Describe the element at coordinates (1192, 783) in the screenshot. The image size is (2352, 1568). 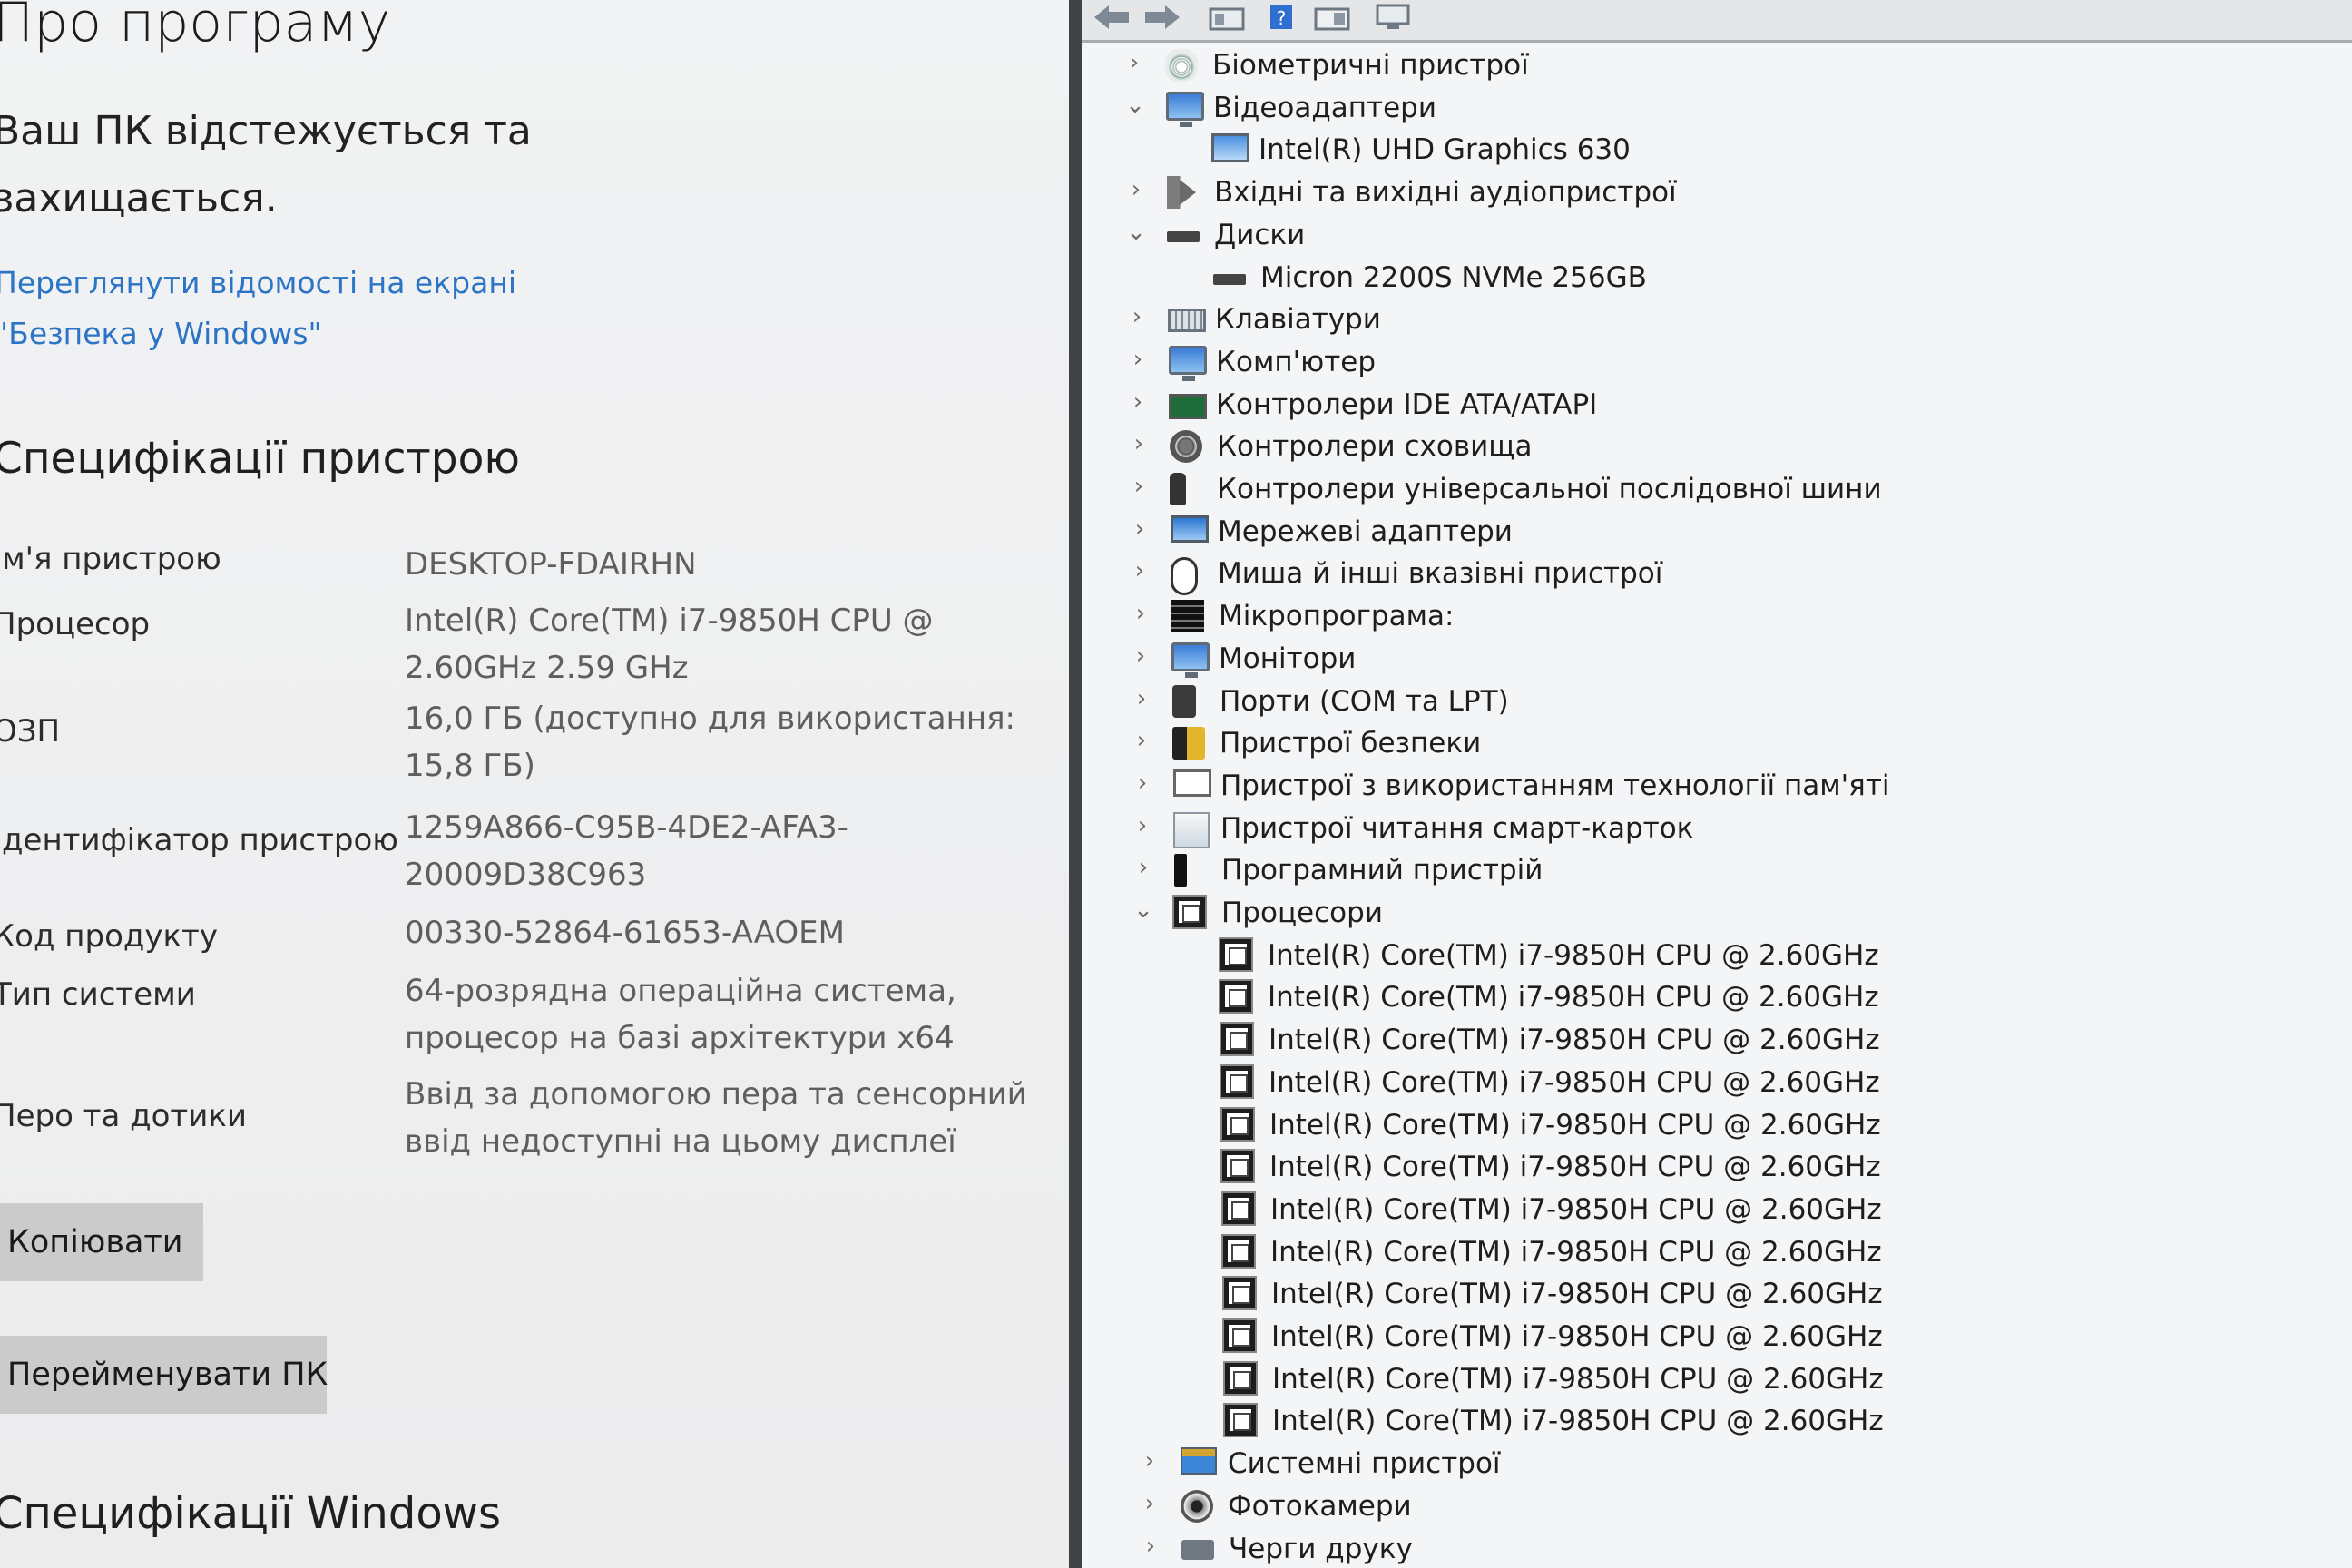
I see `mem-device-icon` at that location.